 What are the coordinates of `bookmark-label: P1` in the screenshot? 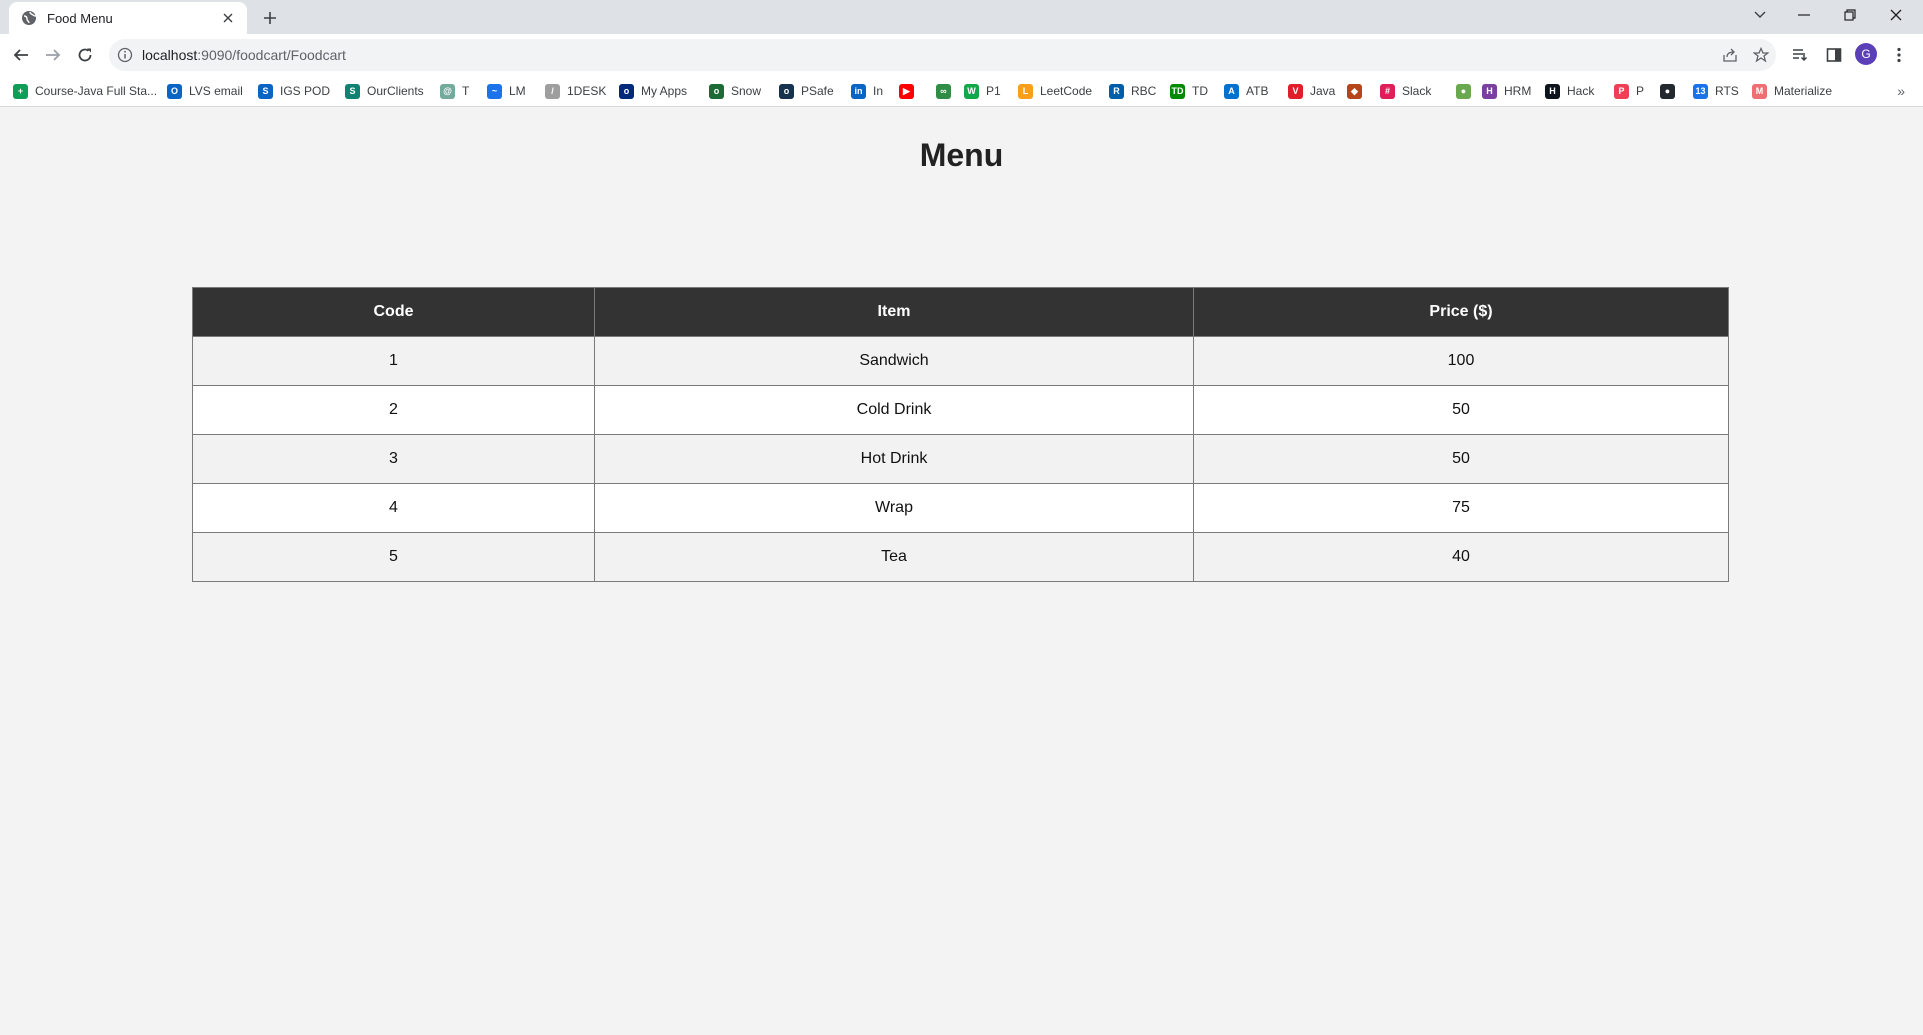 It's located at (993, 91).